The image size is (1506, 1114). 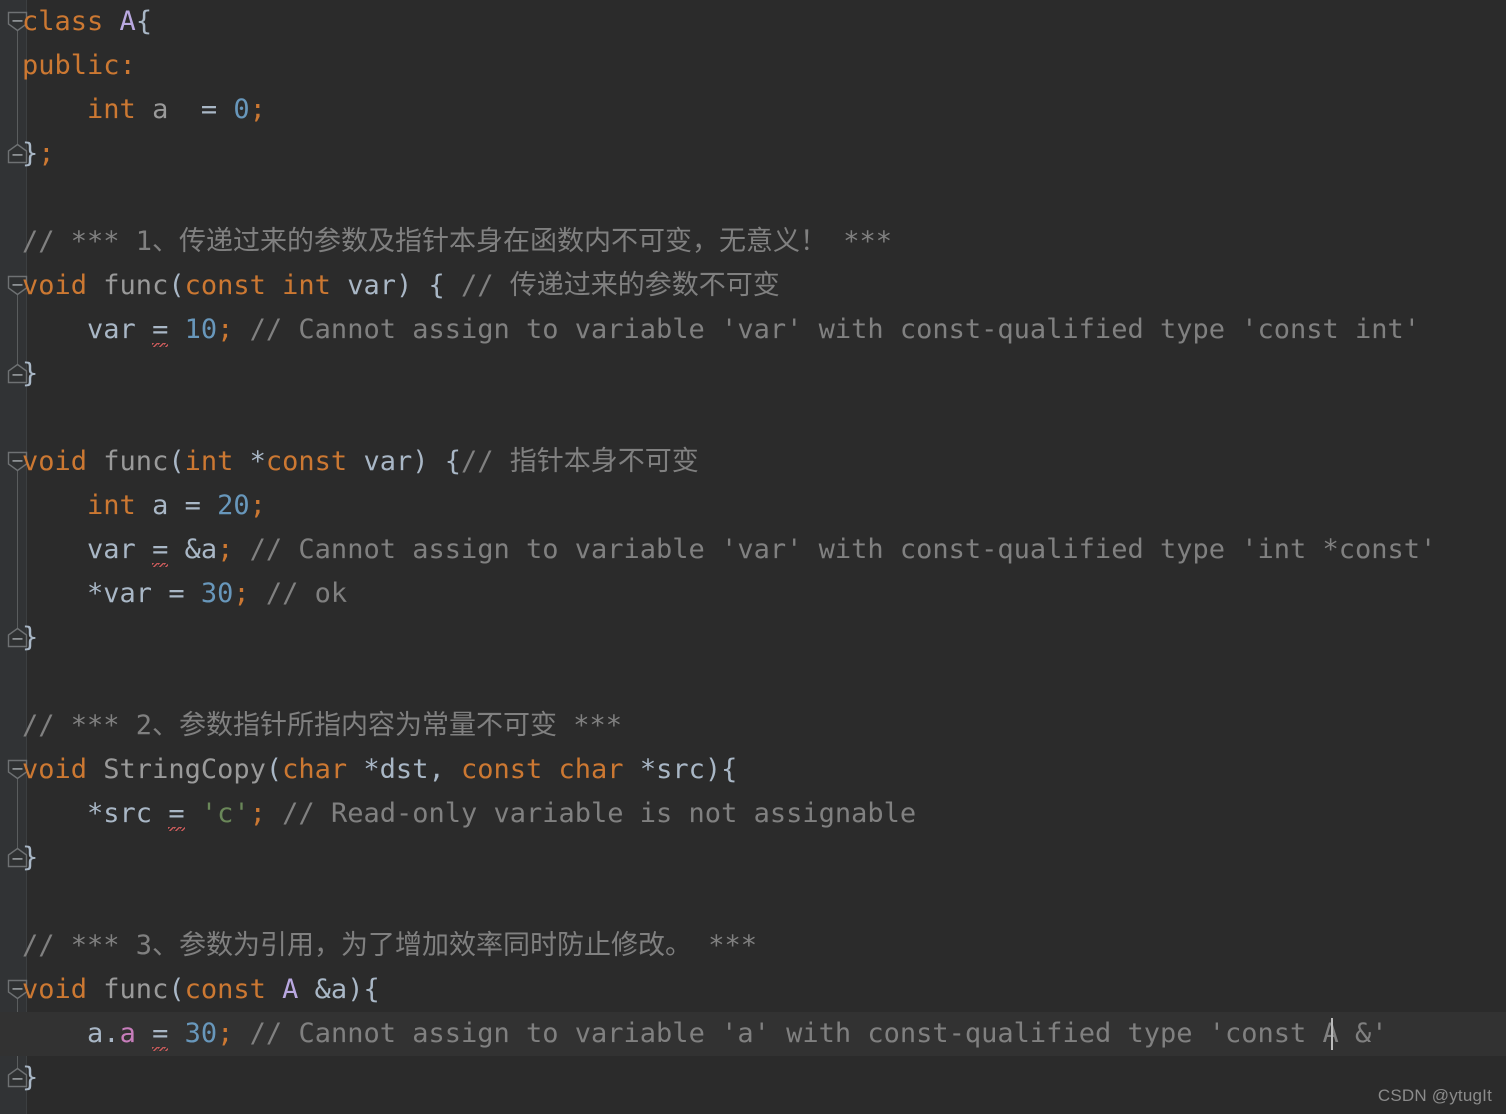 I want to click on code-line-14: *var = 30; // ok, so click(x=753, y=594).